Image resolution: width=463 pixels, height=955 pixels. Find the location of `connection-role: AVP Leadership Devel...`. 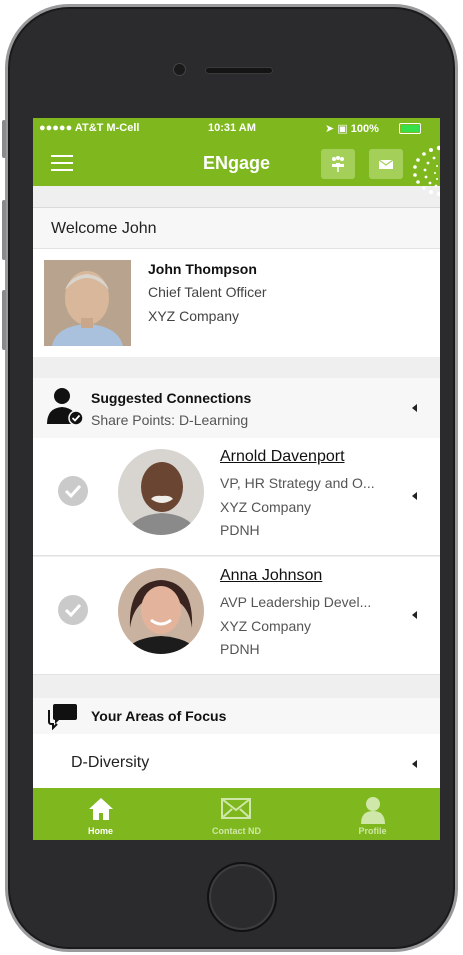

connection-role: AVP Leadership Devel... is located at coordinates (296, 602).